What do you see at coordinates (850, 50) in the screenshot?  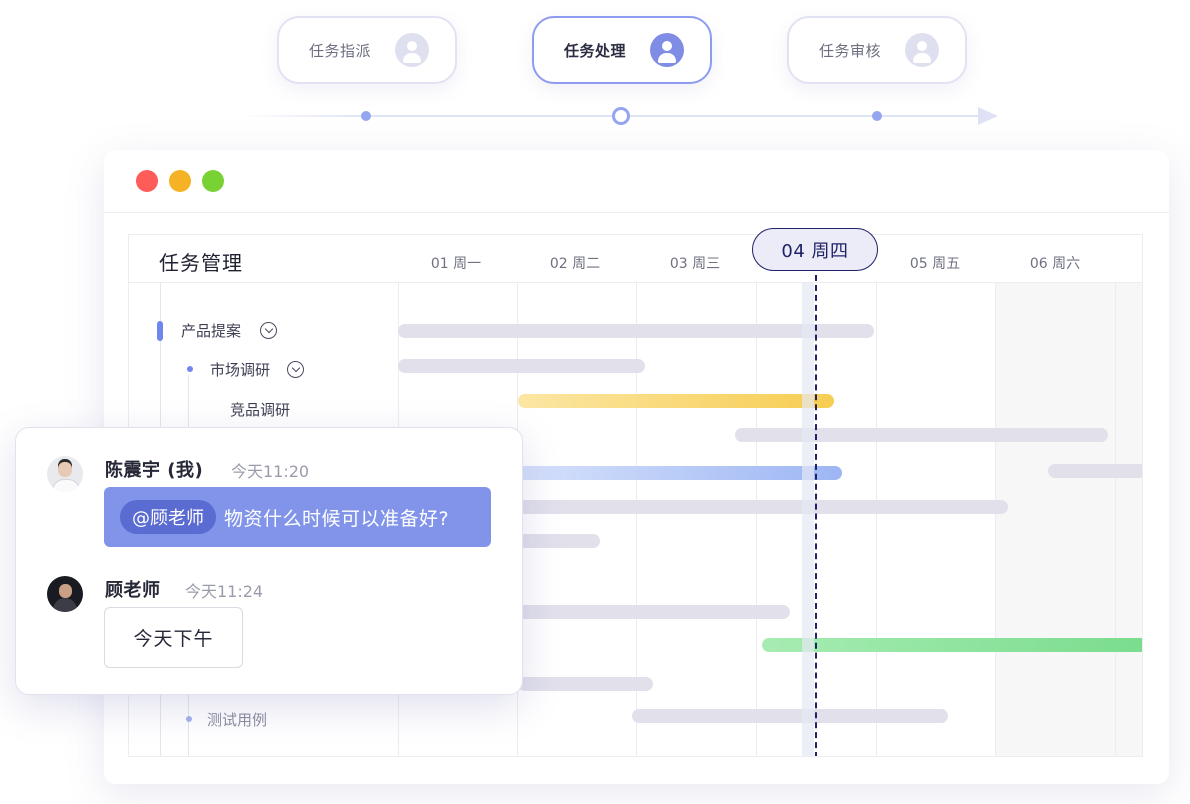 I see `step-label: 任务审核` at bounding box center [850, 50].